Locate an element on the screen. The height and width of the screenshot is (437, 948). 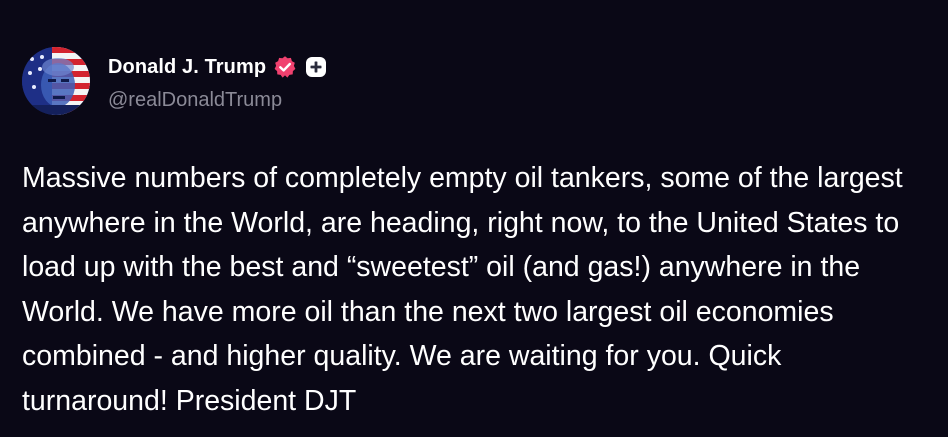
author-name-row: Donald J. Trump is located at coordinates (217, 67).